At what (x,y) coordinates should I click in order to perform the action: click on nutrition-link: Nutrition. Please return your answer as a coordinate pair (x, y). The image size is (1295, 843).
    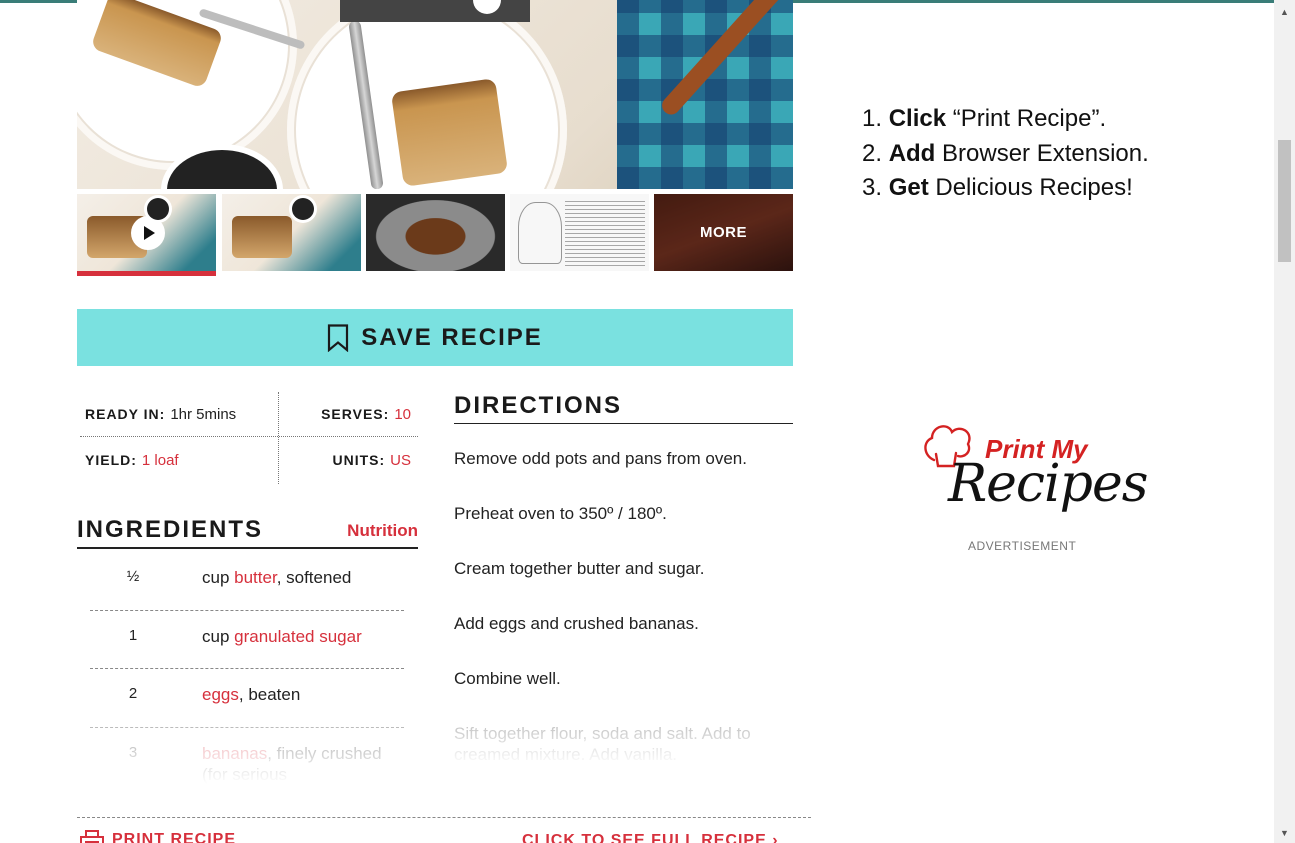
    Looking at the image, I should click on (382, 531).